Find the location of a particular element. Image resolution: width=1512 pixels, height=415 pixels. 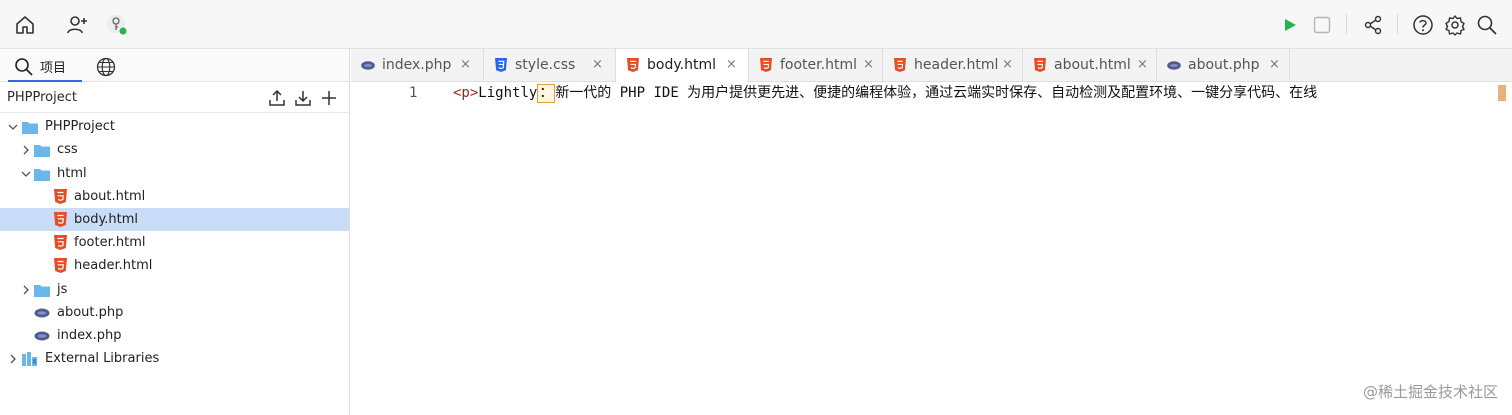

tree-item-about-php: about.php is located at coordinates (174, 312).